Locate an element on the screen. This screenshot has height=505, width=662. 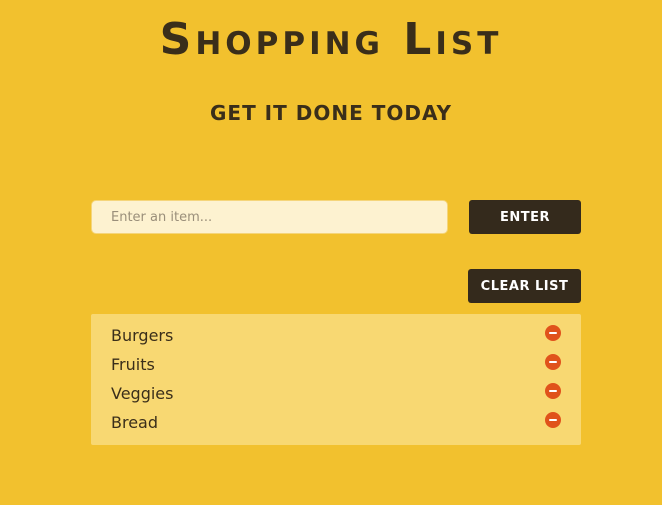
list-item: Fruits is located at coordinates (336, 364).